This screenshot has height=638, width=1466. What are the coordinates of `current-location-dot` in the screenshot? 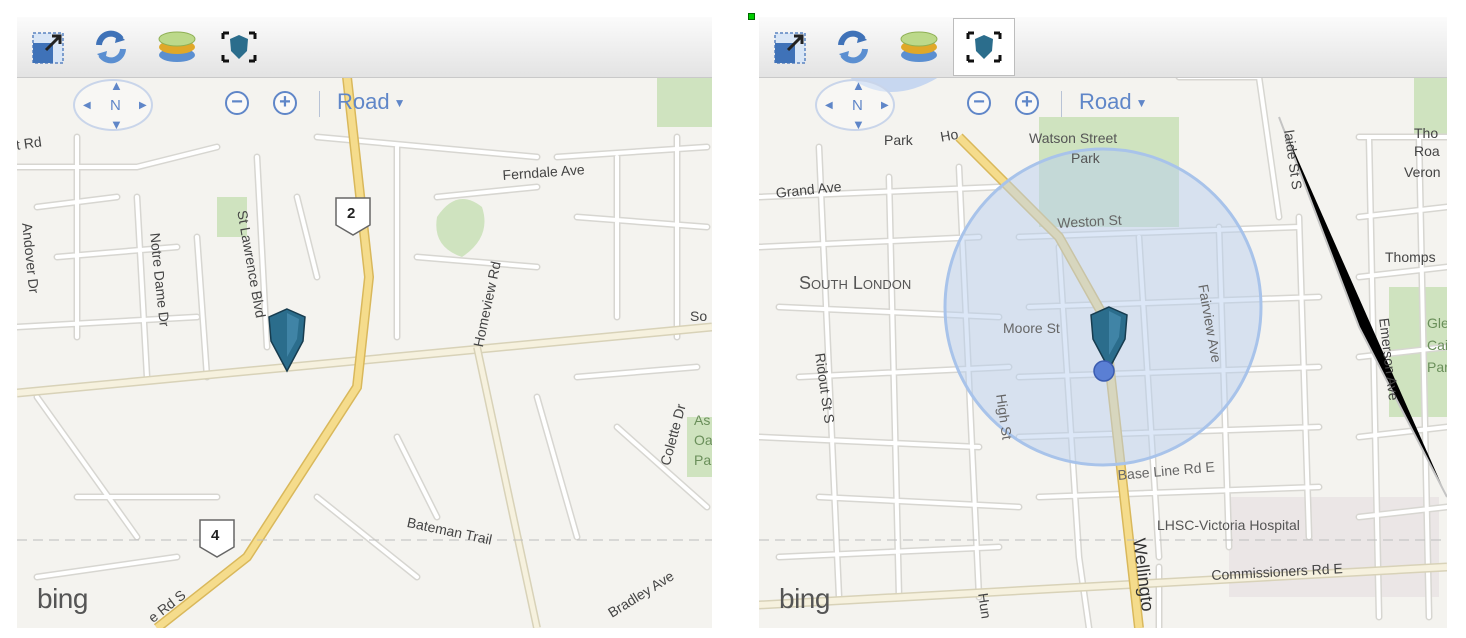 It's located at (1104, 371).